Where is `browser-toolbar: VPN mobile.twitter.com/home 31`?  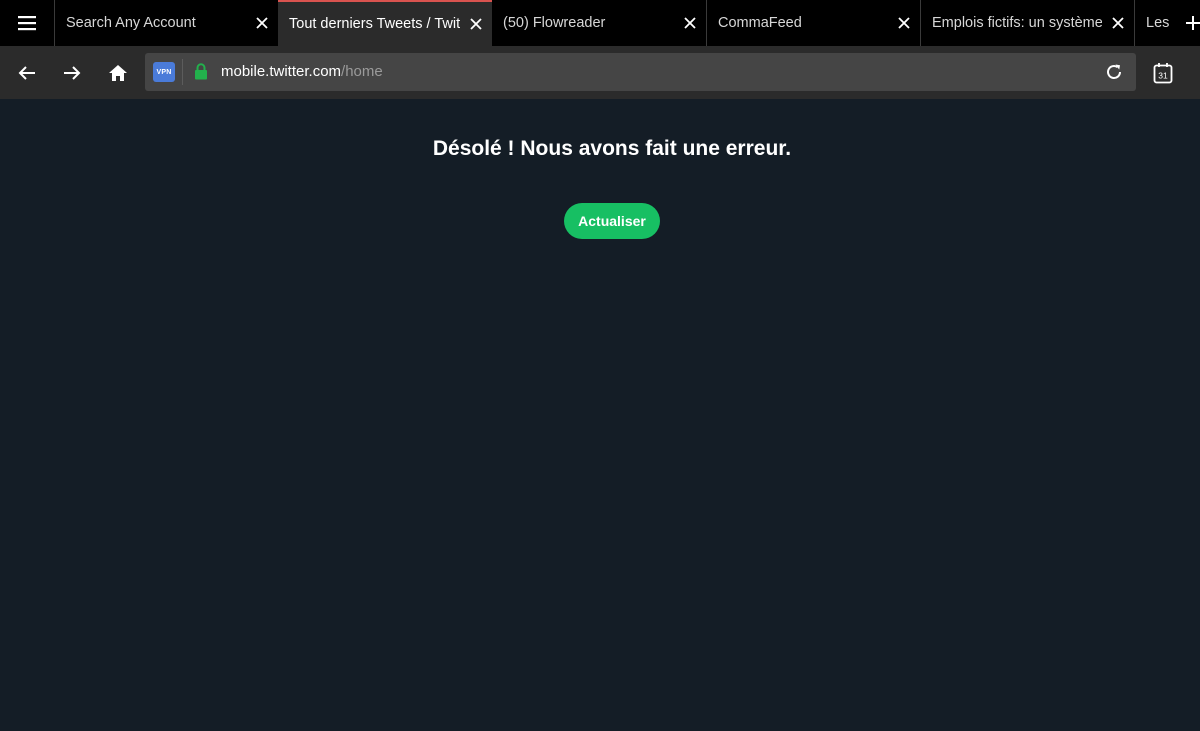
browser-toolbar: VPN mobile.twitter.com/home 31 is located at coordinates (600, 72).